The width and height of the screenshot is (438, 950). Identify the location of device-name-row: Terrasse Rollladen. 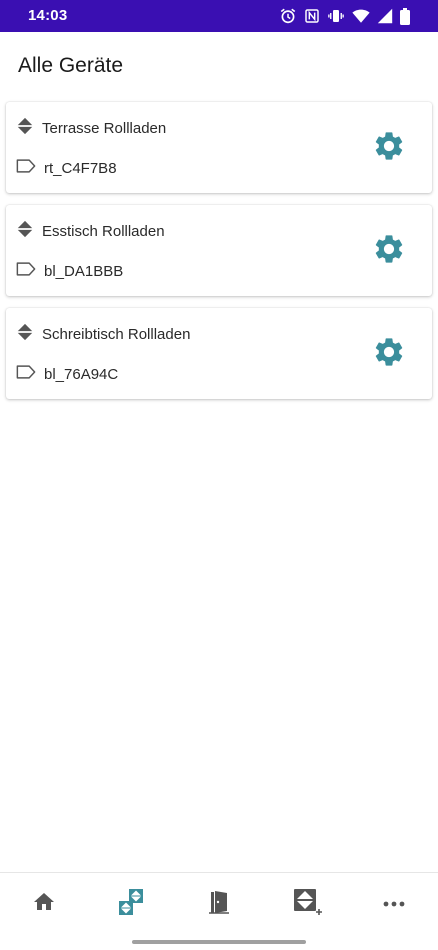
(91, 128).